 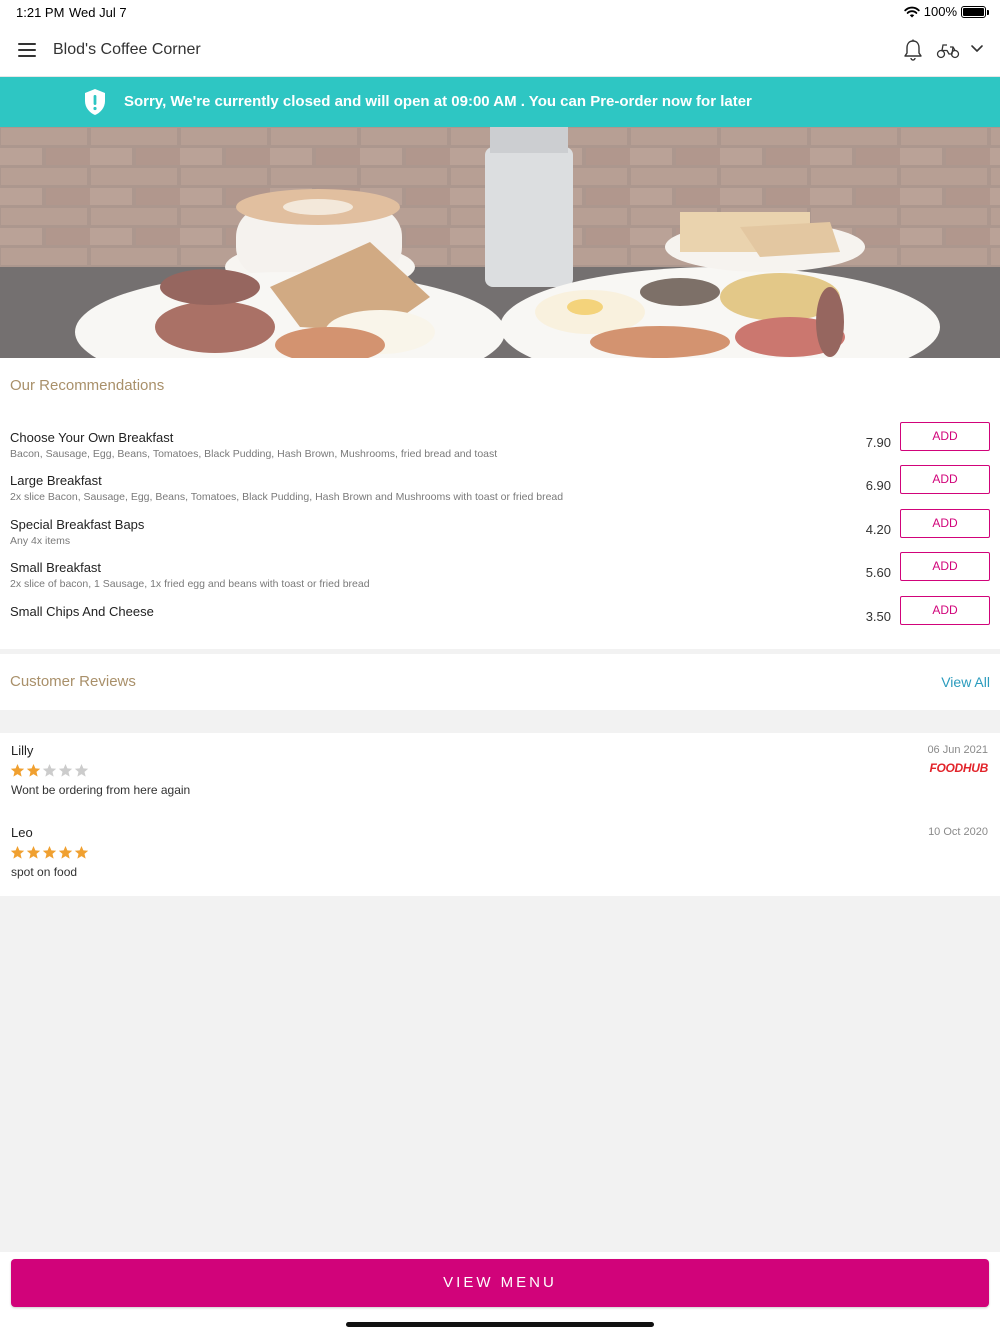 What do you see at coordinates (958, 768) in the screenshot?
I see `foodhub-logo: FOODHUB` at bounding box center [958, 768].